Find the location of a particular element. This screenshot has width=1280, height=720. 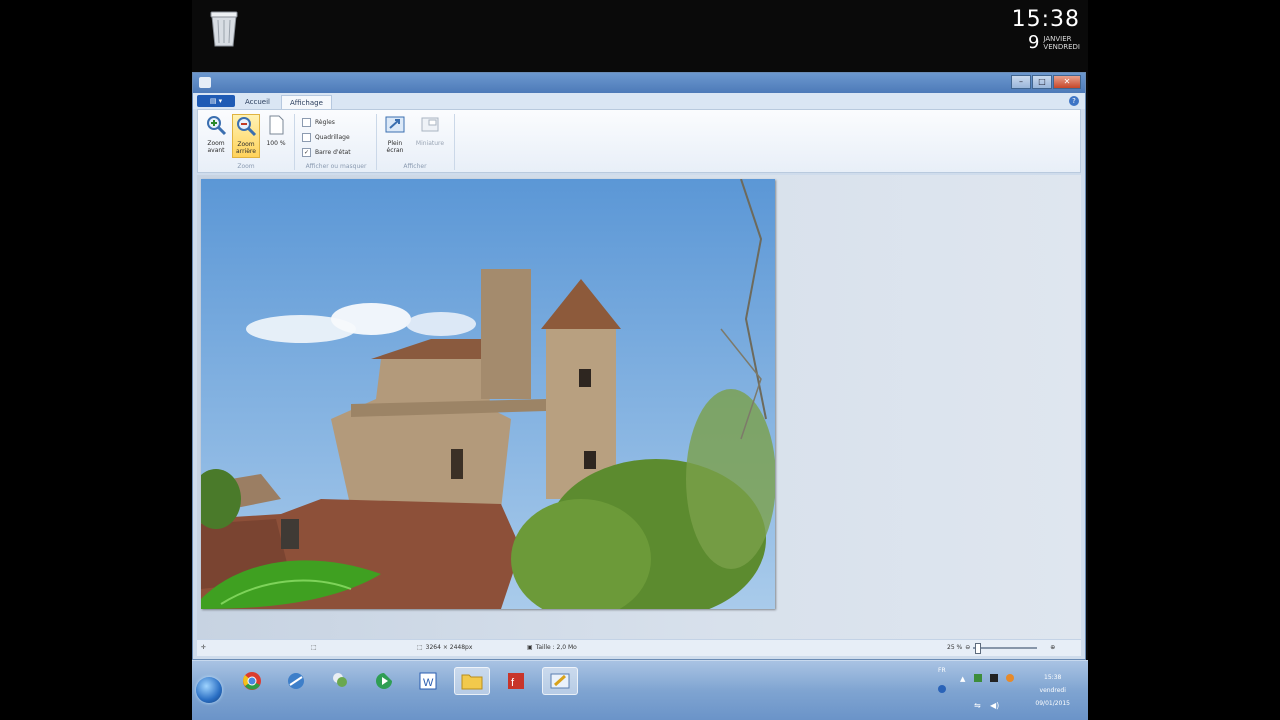

gridlines-checkbox: Quadrillage is located at coordinates (326, 137).